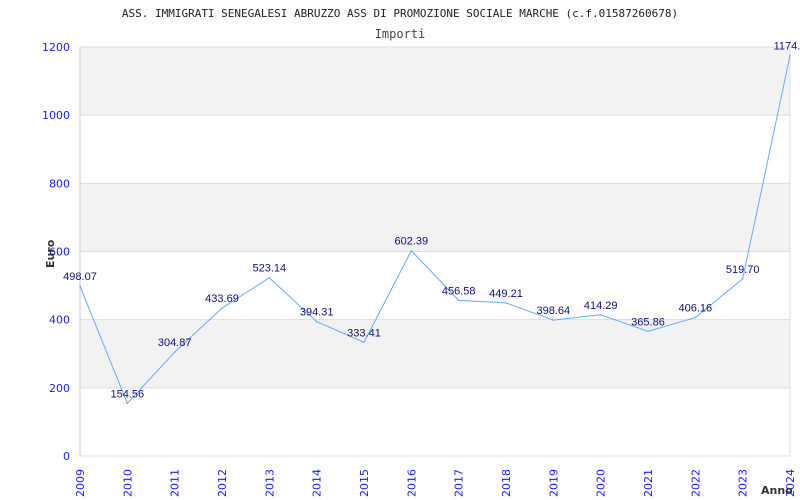 The width and height of the screenshot is (800, 500). Describe the element at coordinates (554, 311) in the screenshot. I see `data-label: 398.64` at that location.